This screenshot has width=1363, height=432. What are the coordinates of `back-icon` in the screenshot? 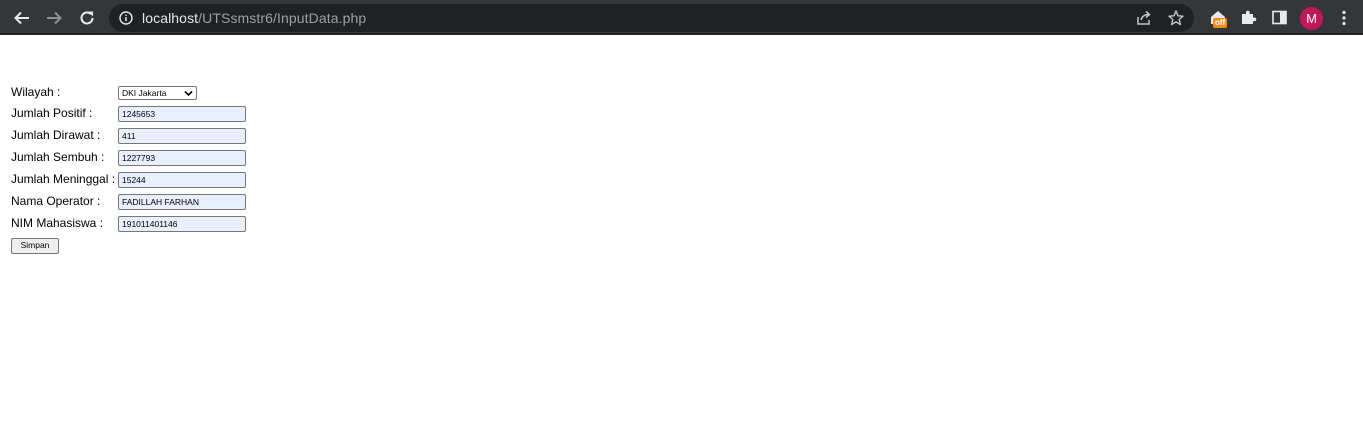 It's located at (21, 18).